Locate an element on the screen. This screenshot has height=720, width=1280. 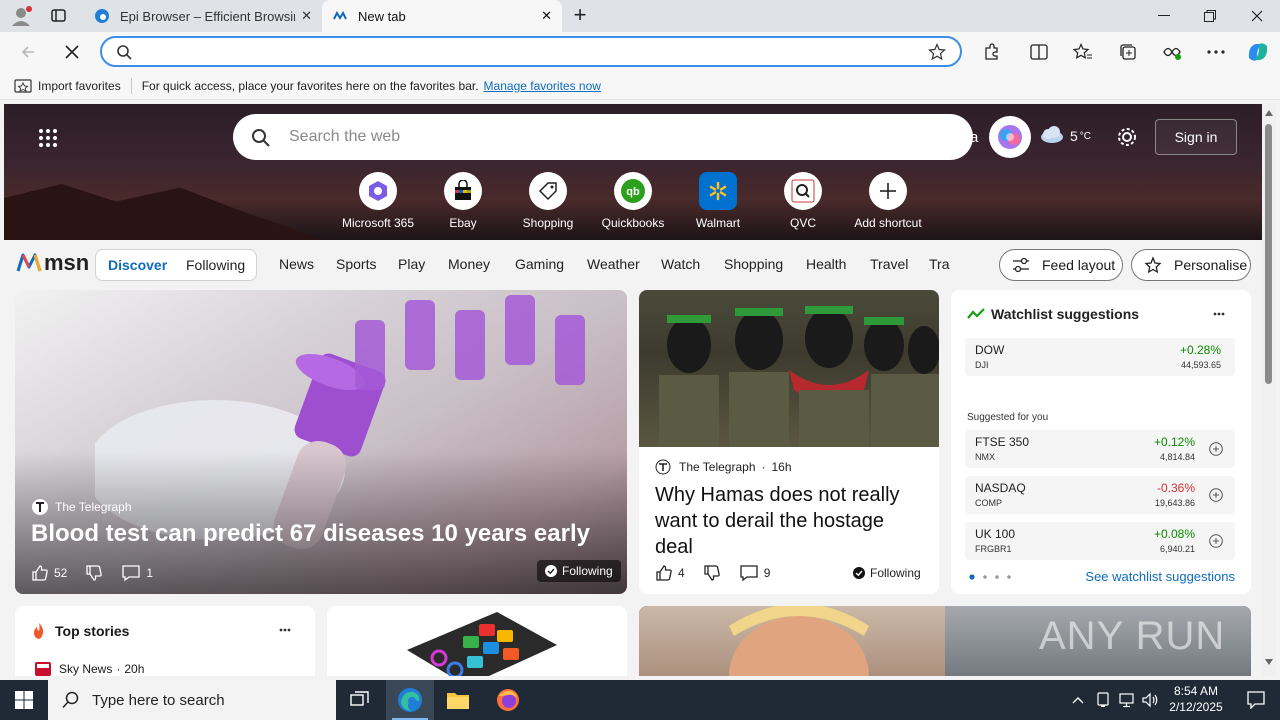
new-tab-button: + is located at coordinates (580, 16).